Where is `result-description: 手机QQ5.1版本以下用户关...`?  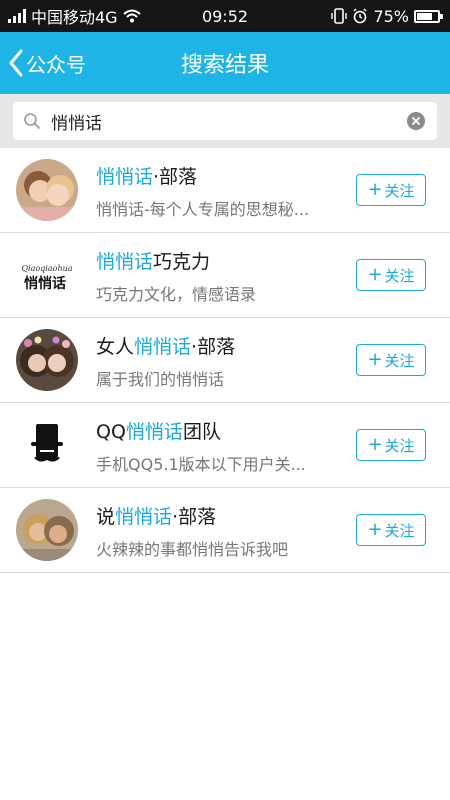
result-description: 手机QQ5.1版本以下用户关... is located at coordinates (201, 464).